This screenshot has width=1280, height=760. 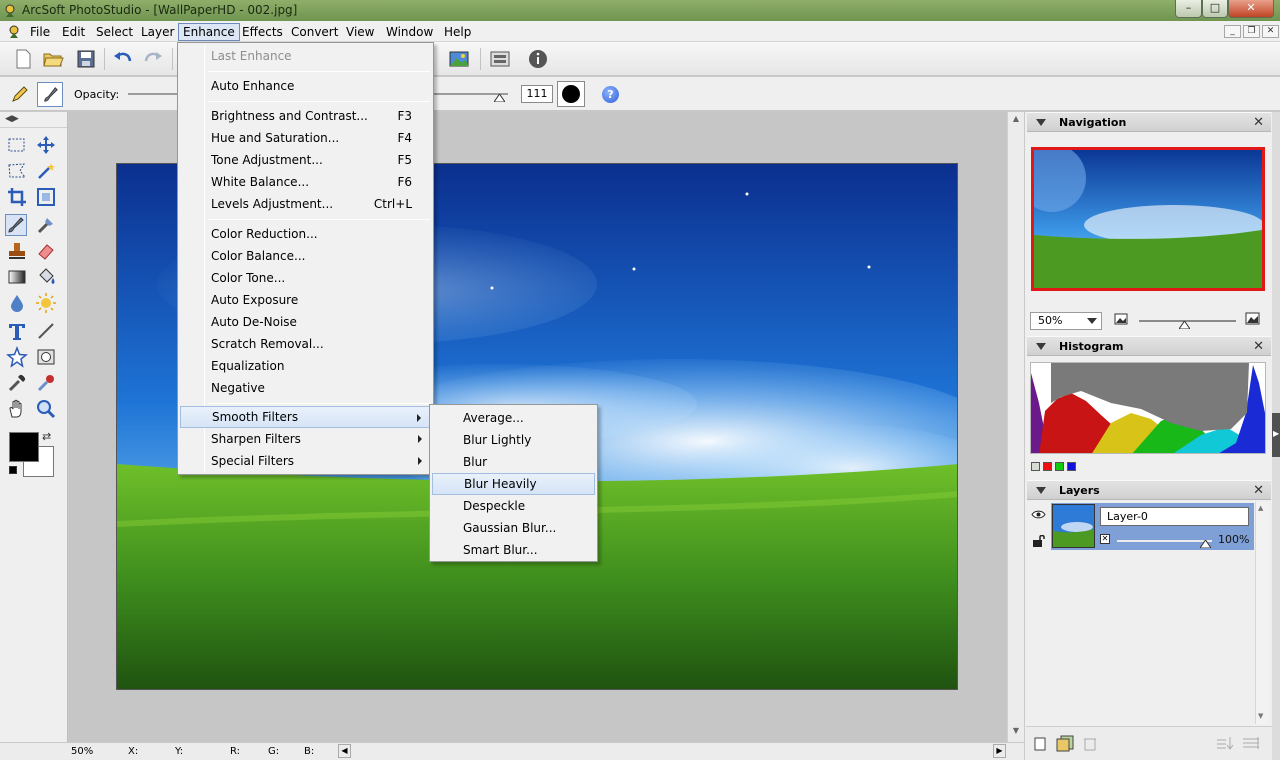 What do you see at coordinates (571, 94) in the screenshot?
I see `brush-shape-swatch` at bounding box center [571, 94].